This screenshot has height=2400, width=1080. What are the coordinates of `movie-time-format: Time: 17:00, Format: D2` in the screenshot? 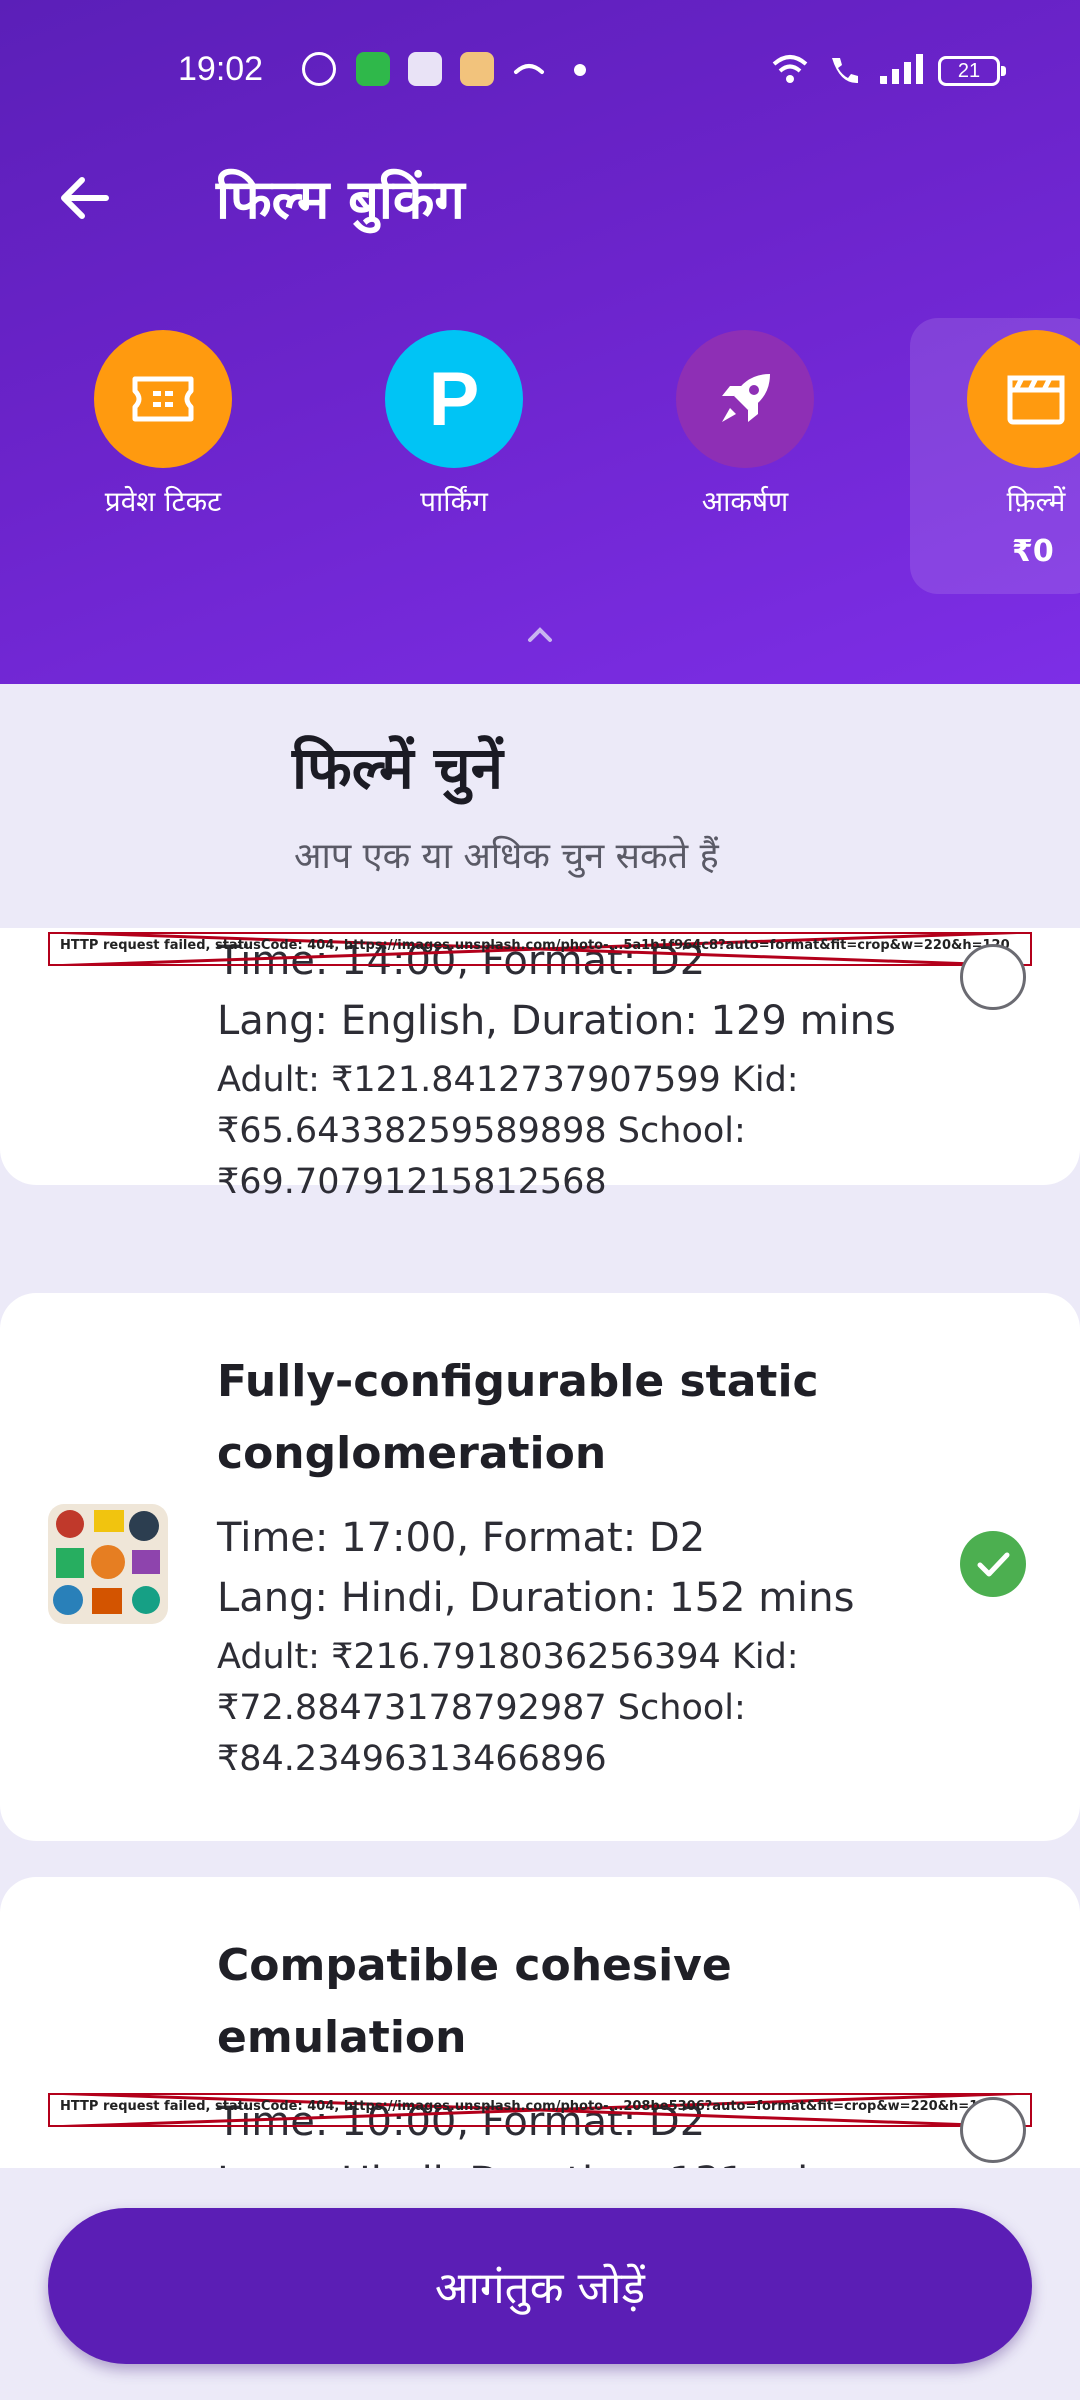 It's located at (461, 1538).